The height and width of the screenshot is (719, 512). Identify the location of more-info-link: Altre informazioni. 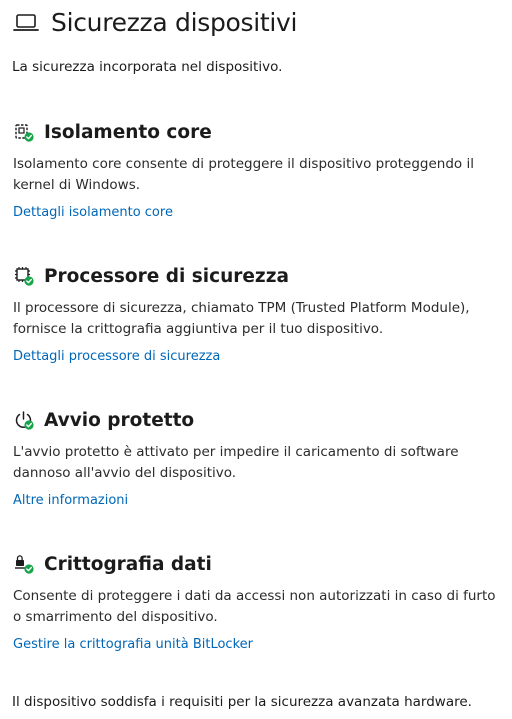
(70, 500).